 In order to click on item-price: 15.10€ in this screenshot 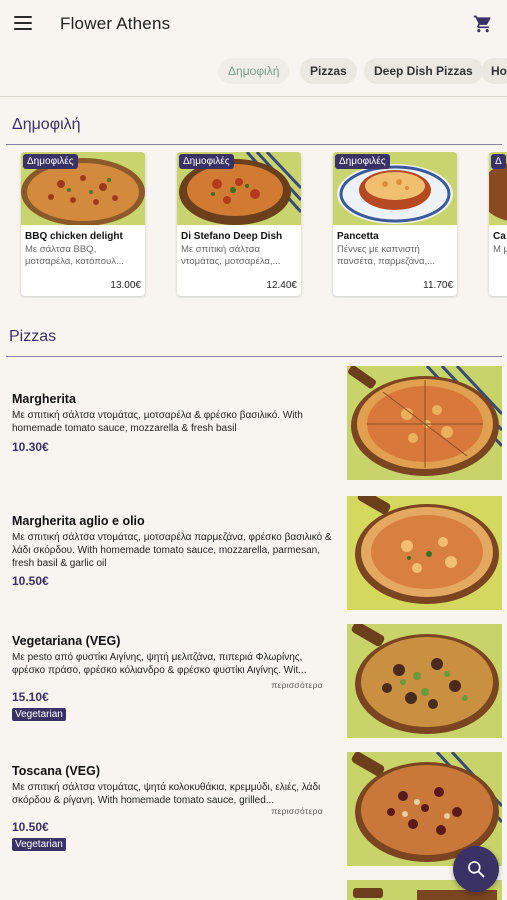, I will do `click(30, 697)`.